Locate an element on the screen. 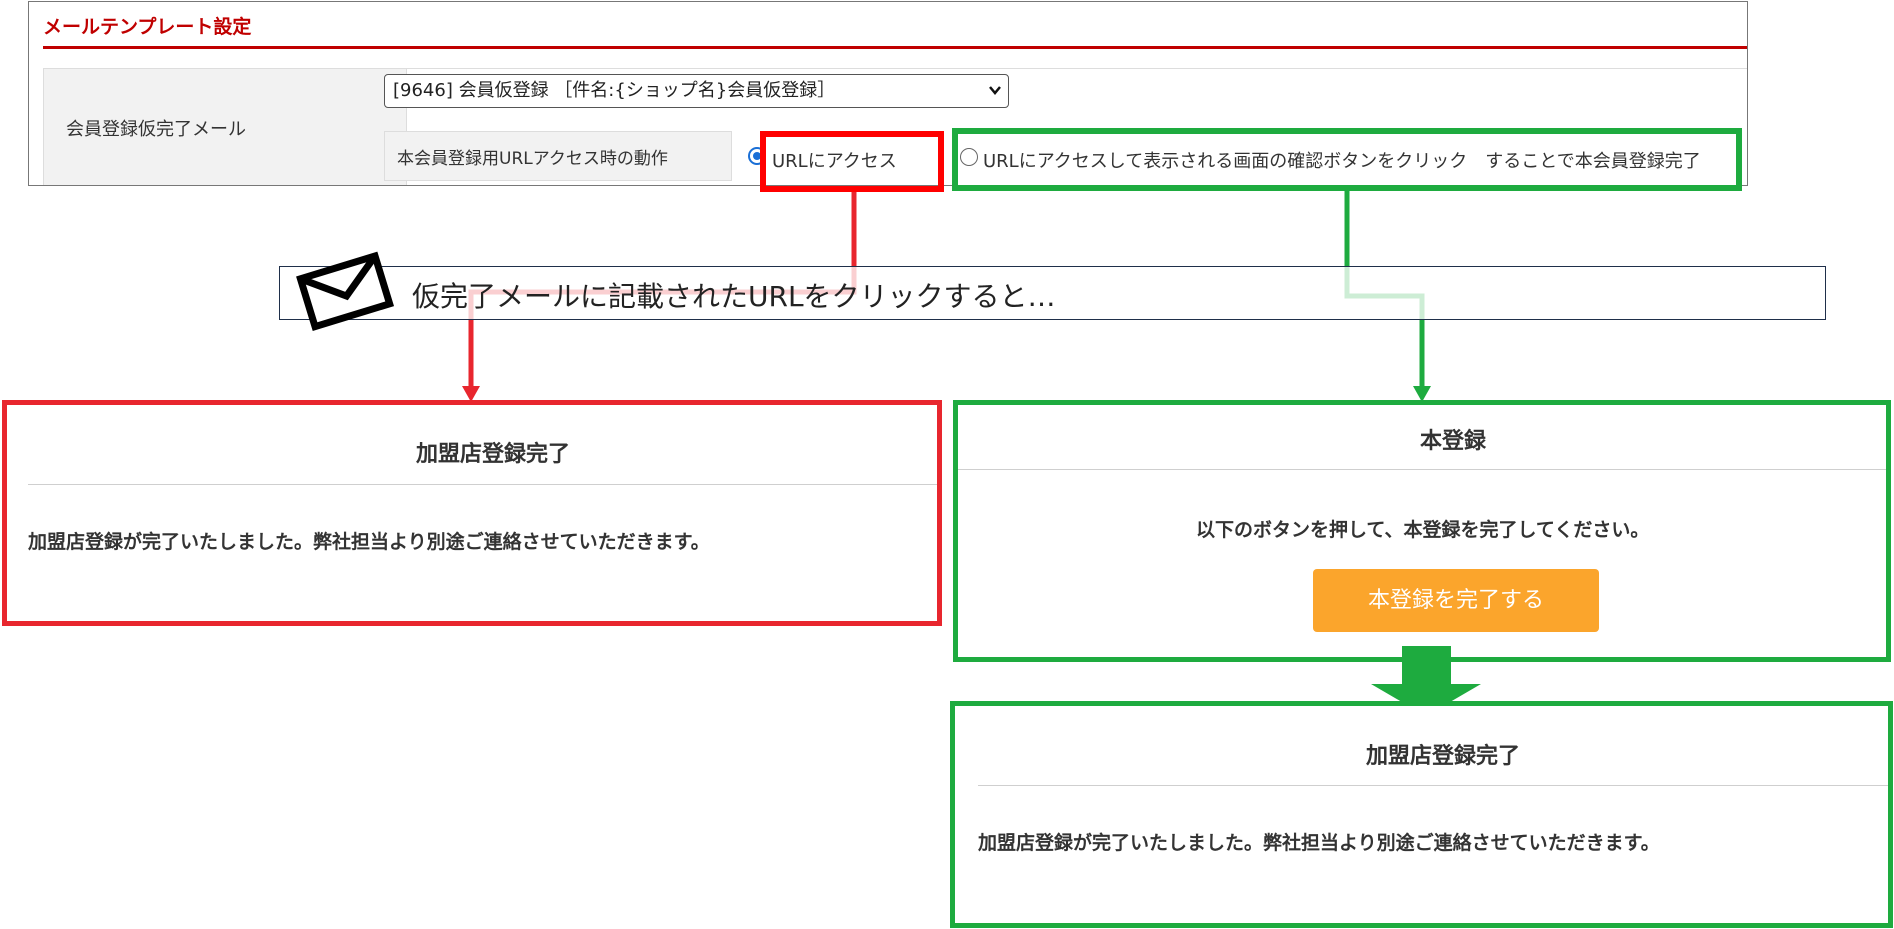 The height and width of the screenshot is (929, 1894). row-label-cell: 会員登録仮完了メール is located at coordinates (224, 126).